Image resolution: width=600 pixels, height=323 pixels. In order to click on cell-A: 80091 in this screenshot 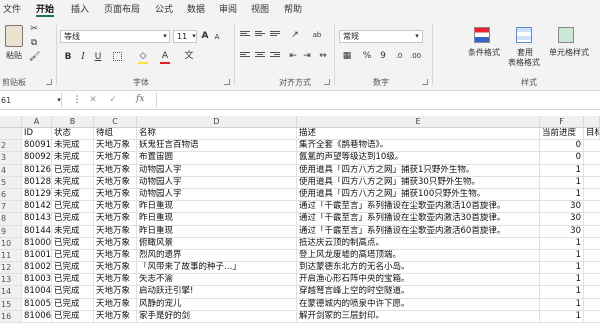, I will do `click(37, 146)`.